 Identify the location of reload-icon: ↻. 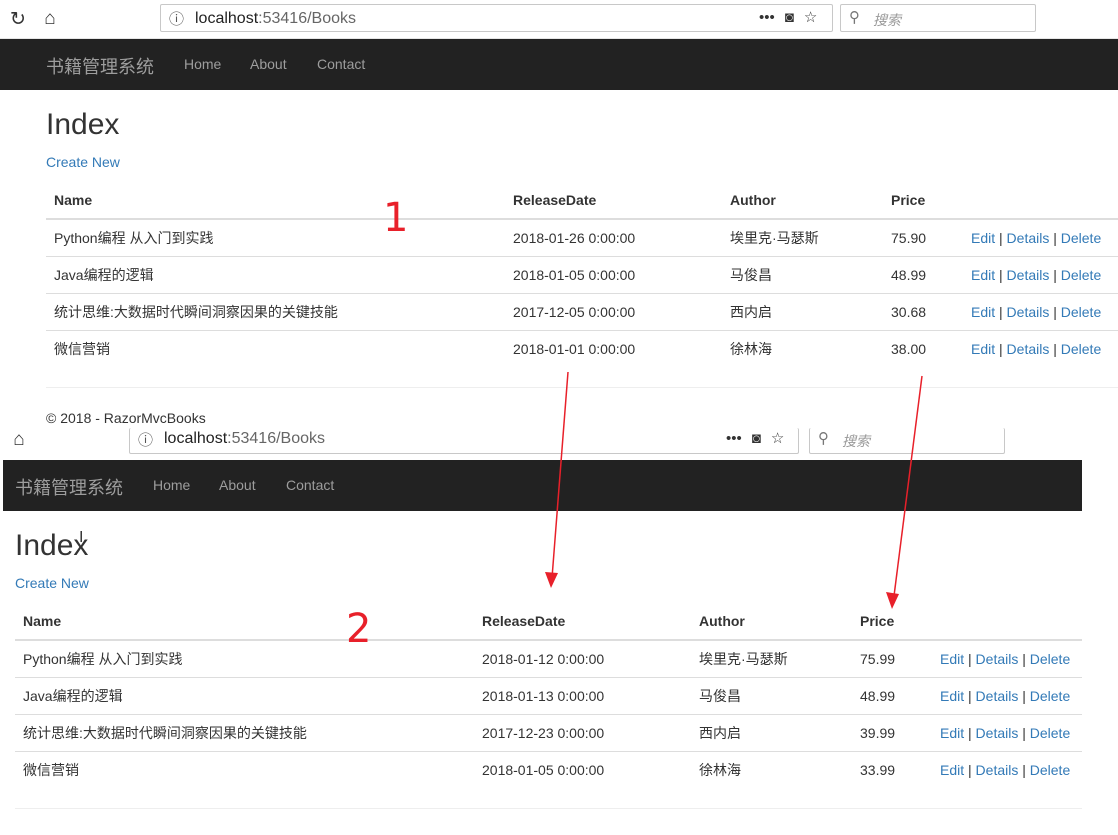
(18, 19).